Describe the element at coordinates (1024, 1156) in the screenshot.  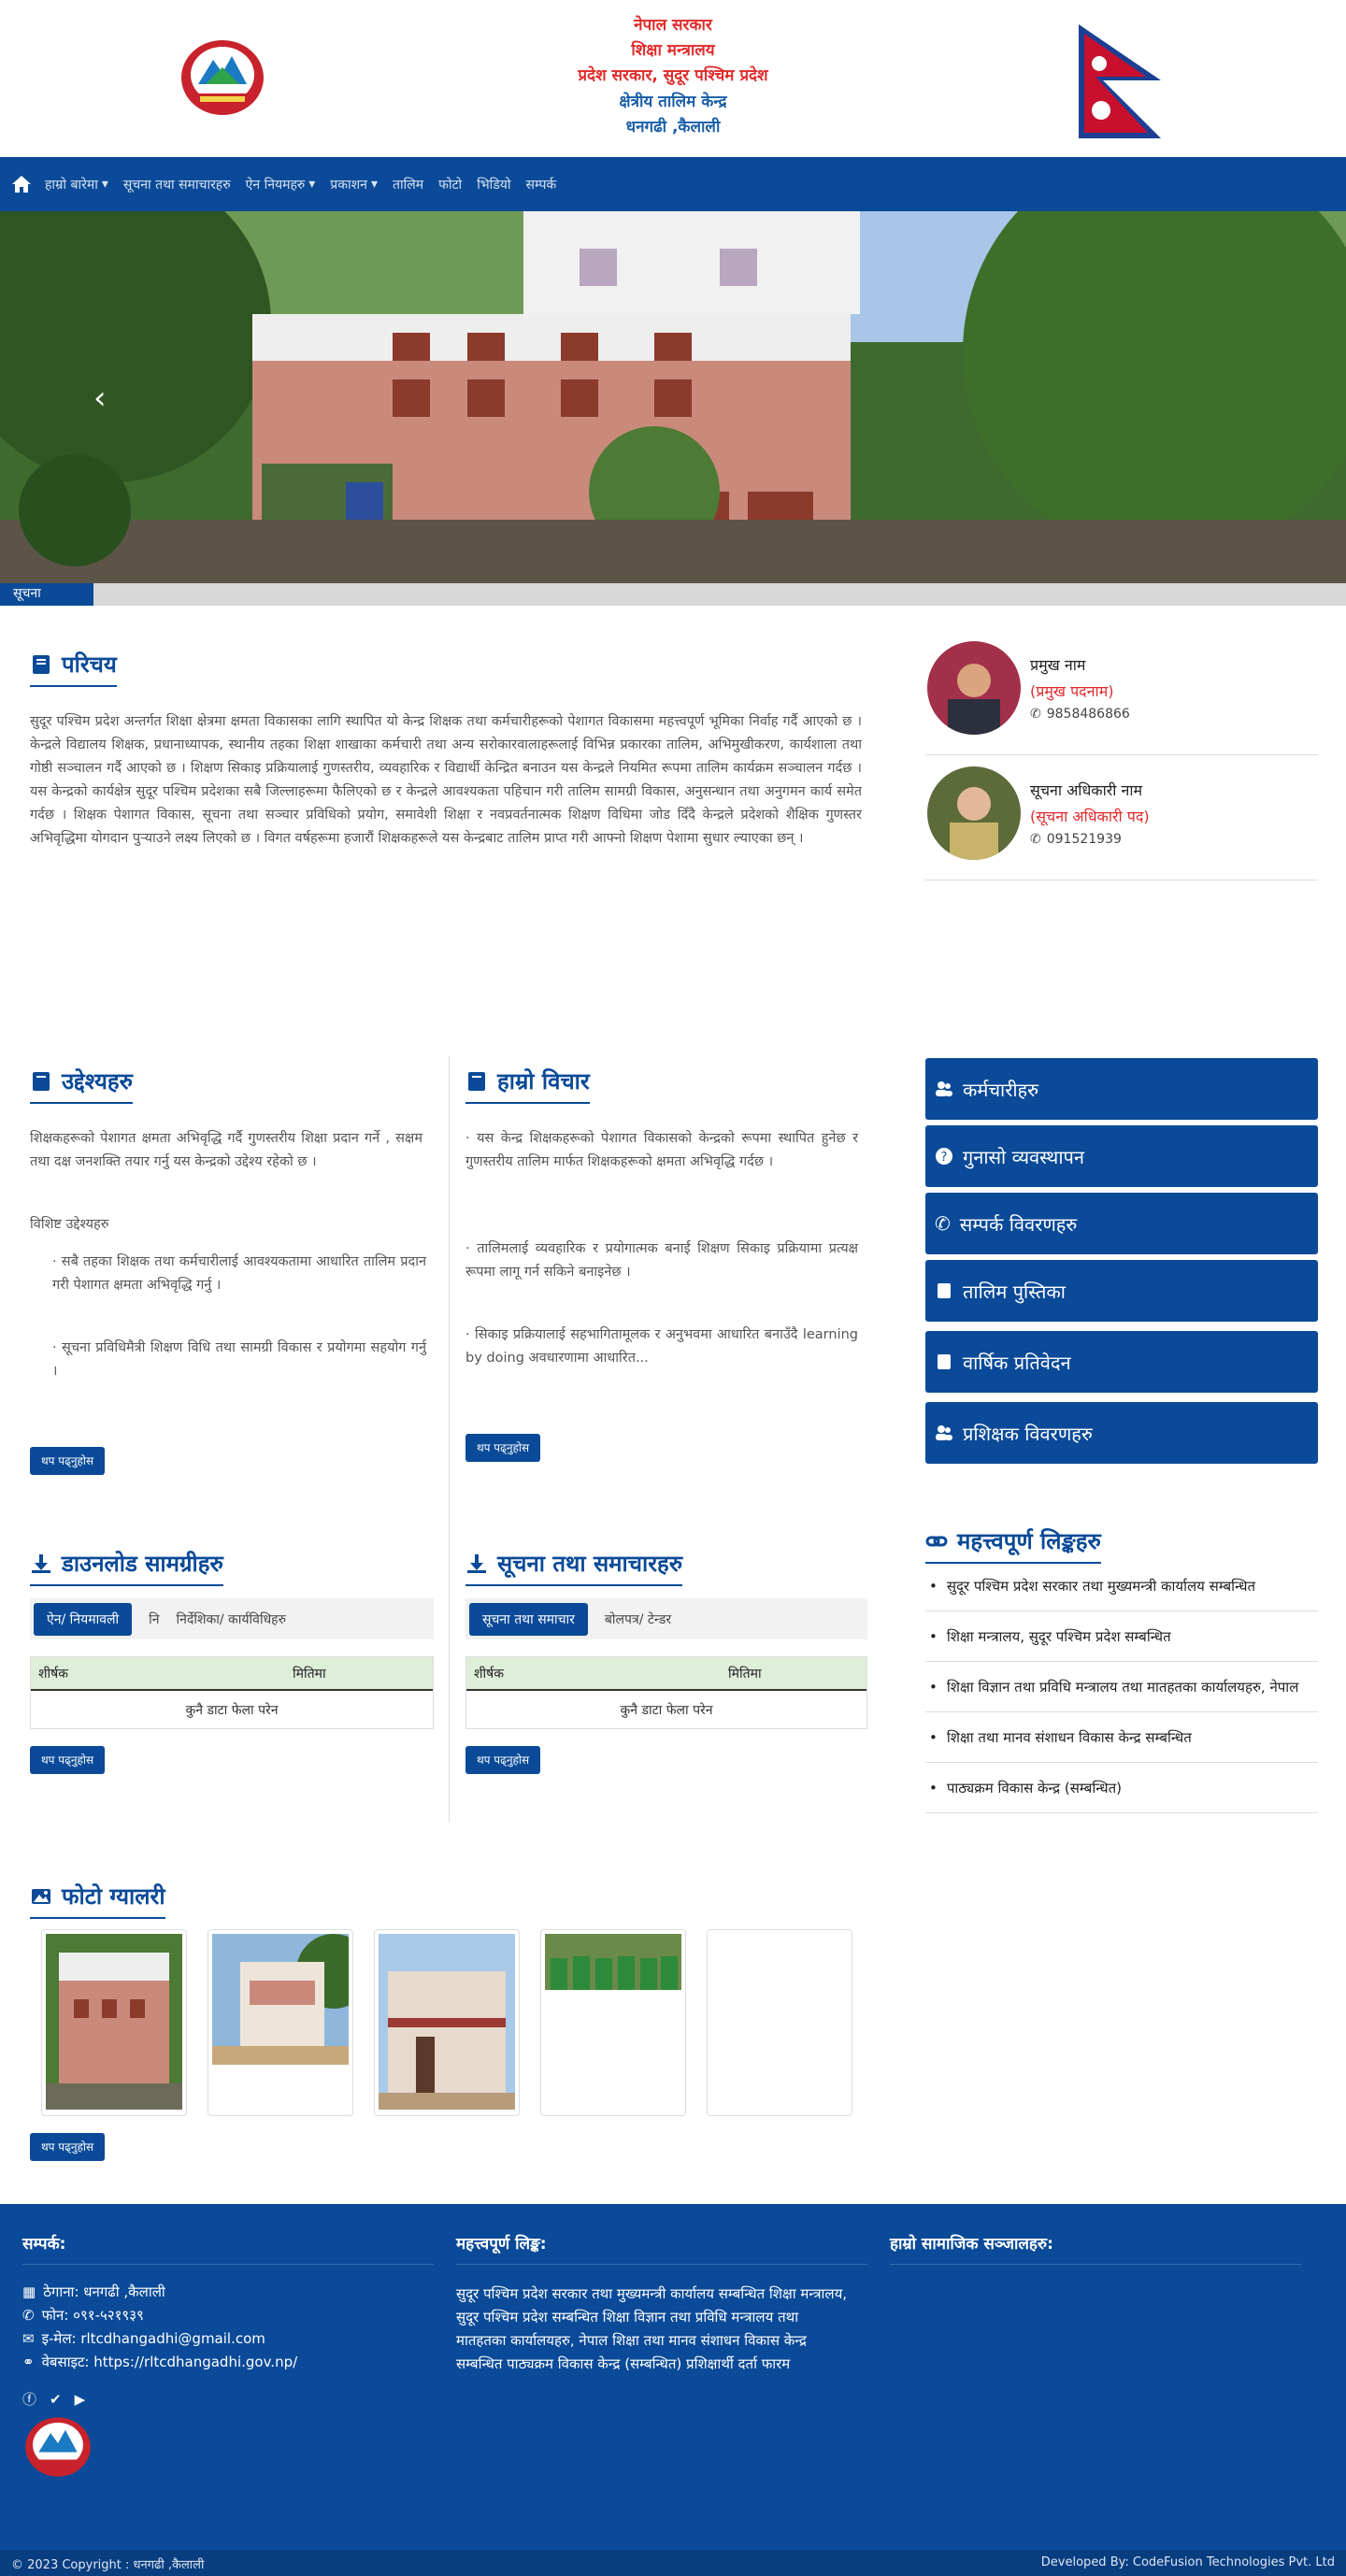
I see `side-button-label: गुनासो व्यवस्थापन` at that location.